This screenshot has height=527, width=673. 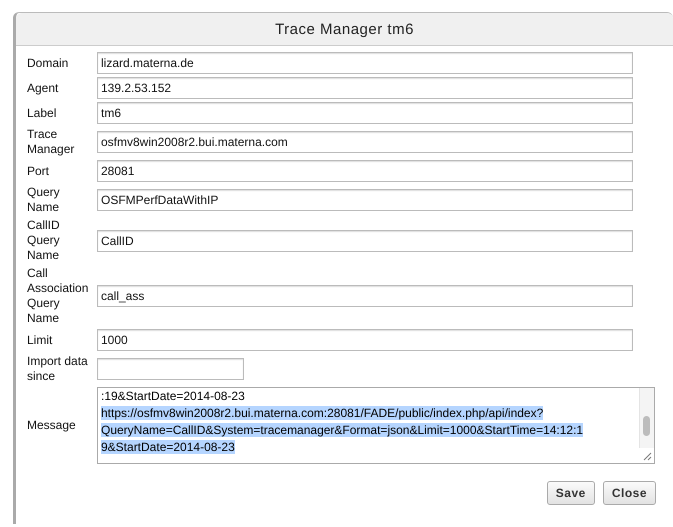 I want to click on input-field: 28081, so click(x=365, y=171).